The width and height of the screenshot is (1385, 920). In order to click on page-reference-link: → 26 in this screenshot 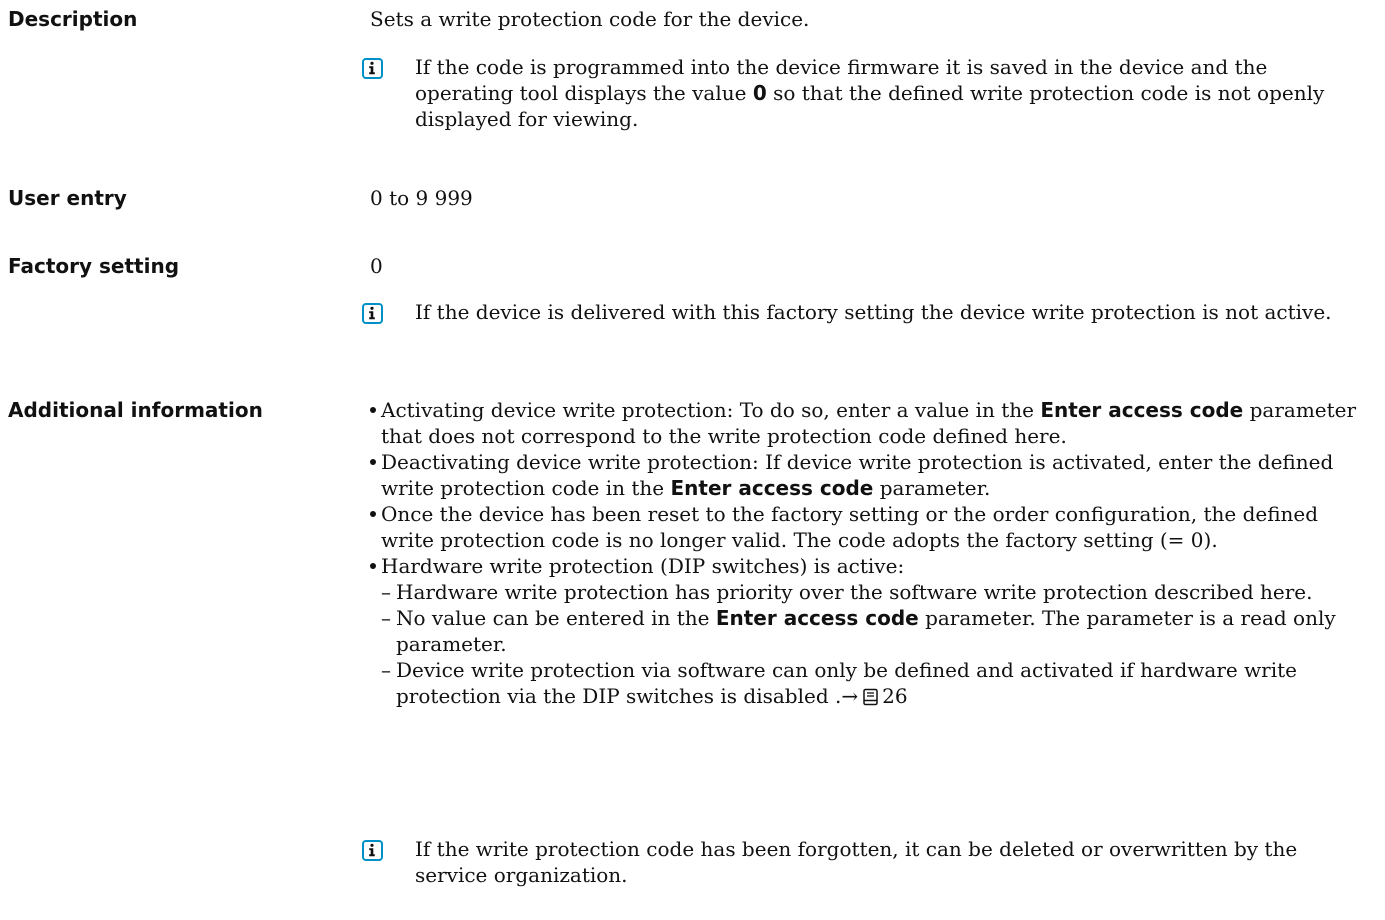, I will do `click(874, 696)`.